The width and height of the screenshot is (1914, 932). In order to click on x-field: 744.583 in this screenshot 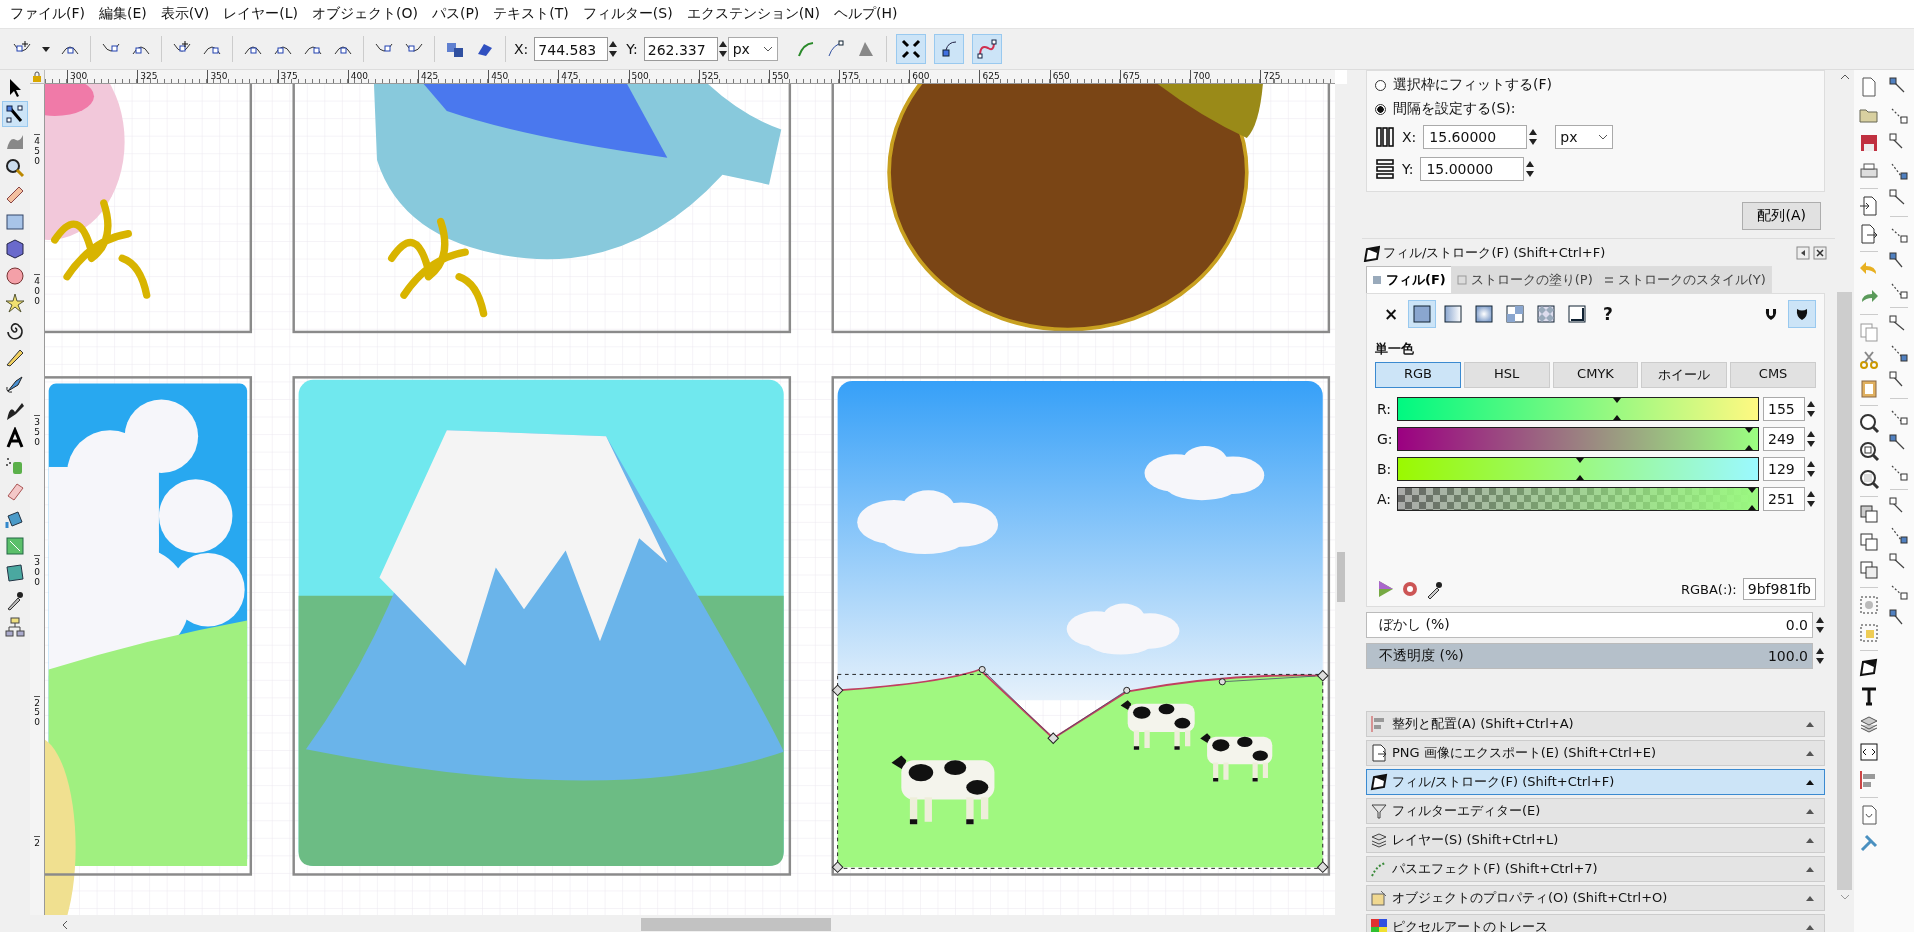, I will do `click(571, 49)`.